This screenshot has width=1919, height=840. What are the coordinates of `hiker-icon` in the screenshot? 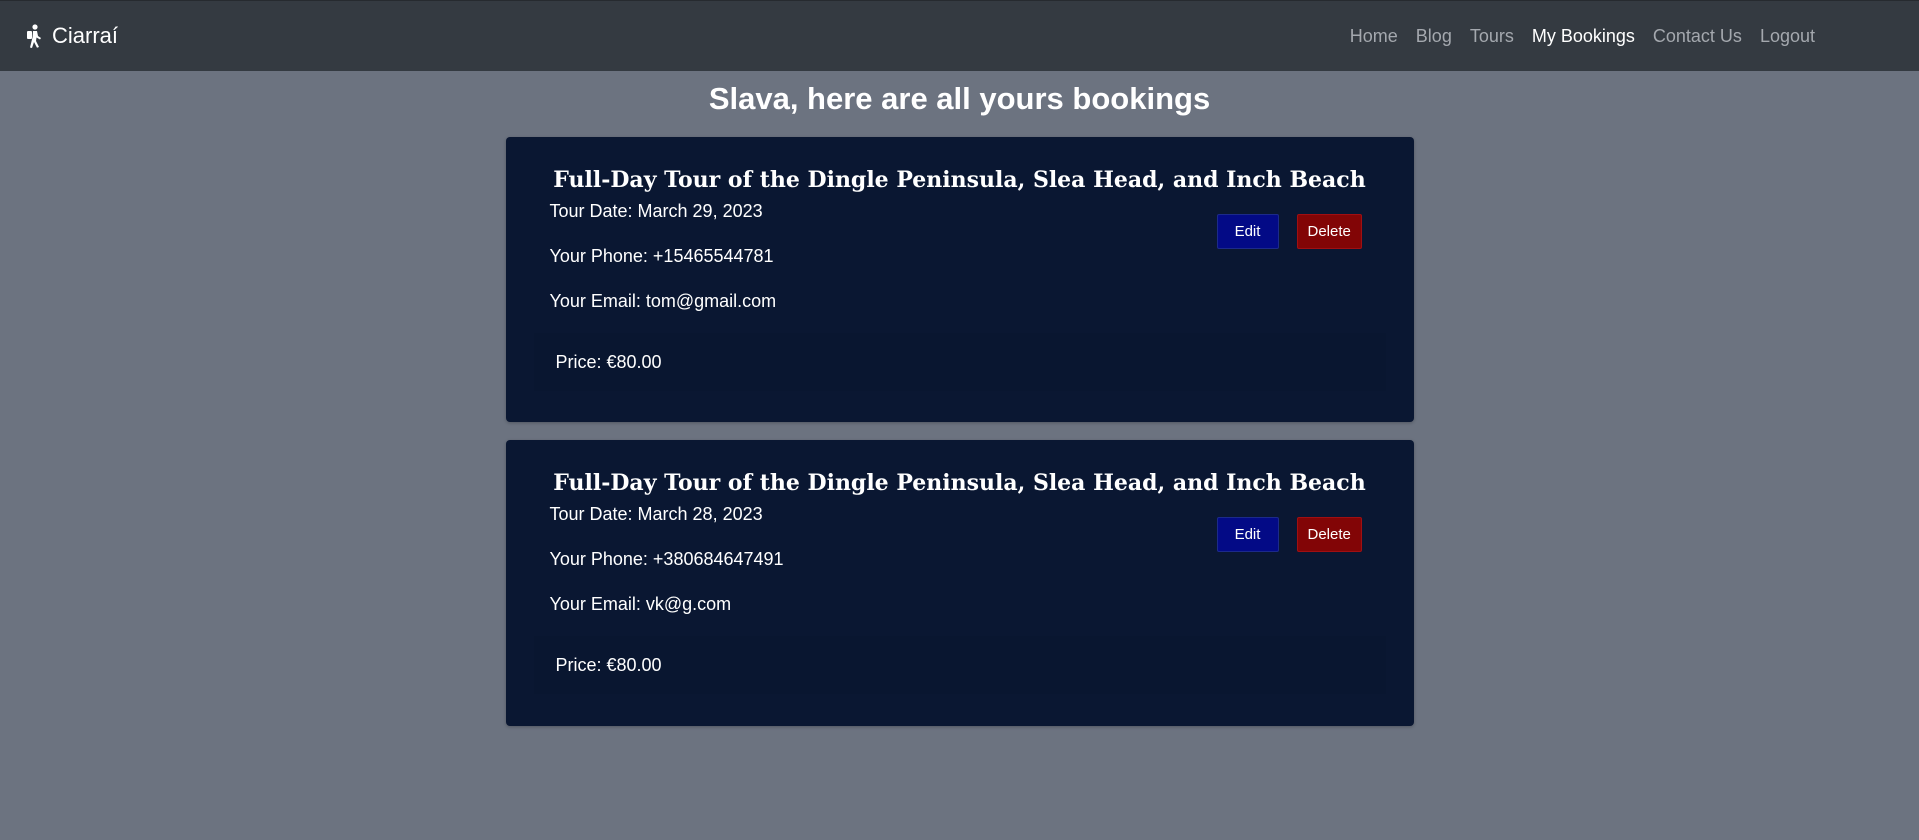 It's located at (34, 36).